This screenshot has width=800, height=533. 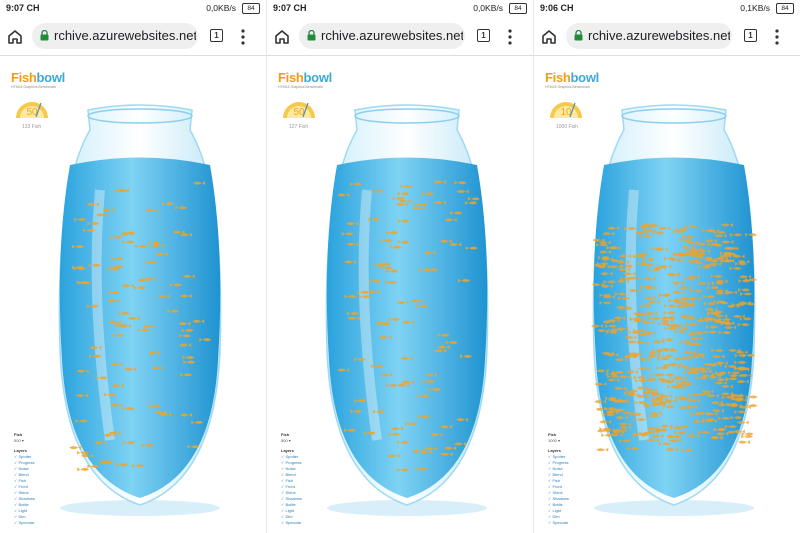 I want to click on network-speed: 0,1KB/s, so click(x=755, y=8).